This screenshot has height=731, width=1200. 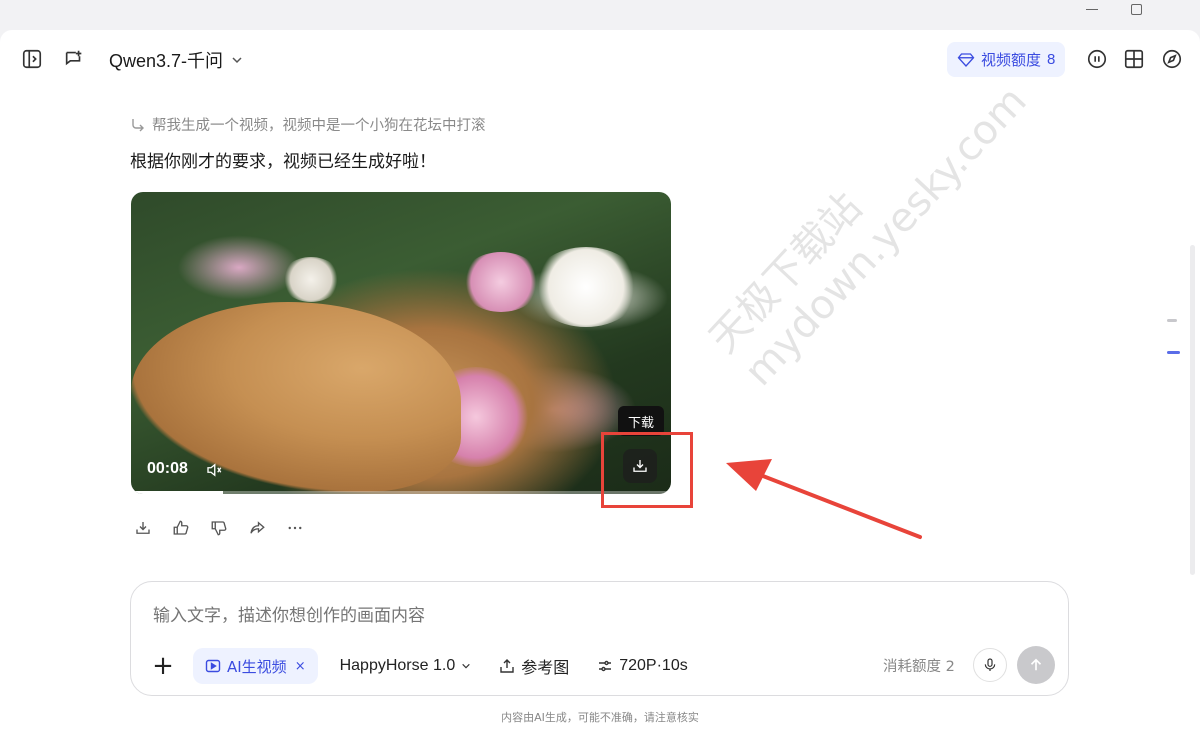 What do you see at coordinates (74, 59) in the screenshot?
I see `new-chat-icon` at bounding box center [74, 59].